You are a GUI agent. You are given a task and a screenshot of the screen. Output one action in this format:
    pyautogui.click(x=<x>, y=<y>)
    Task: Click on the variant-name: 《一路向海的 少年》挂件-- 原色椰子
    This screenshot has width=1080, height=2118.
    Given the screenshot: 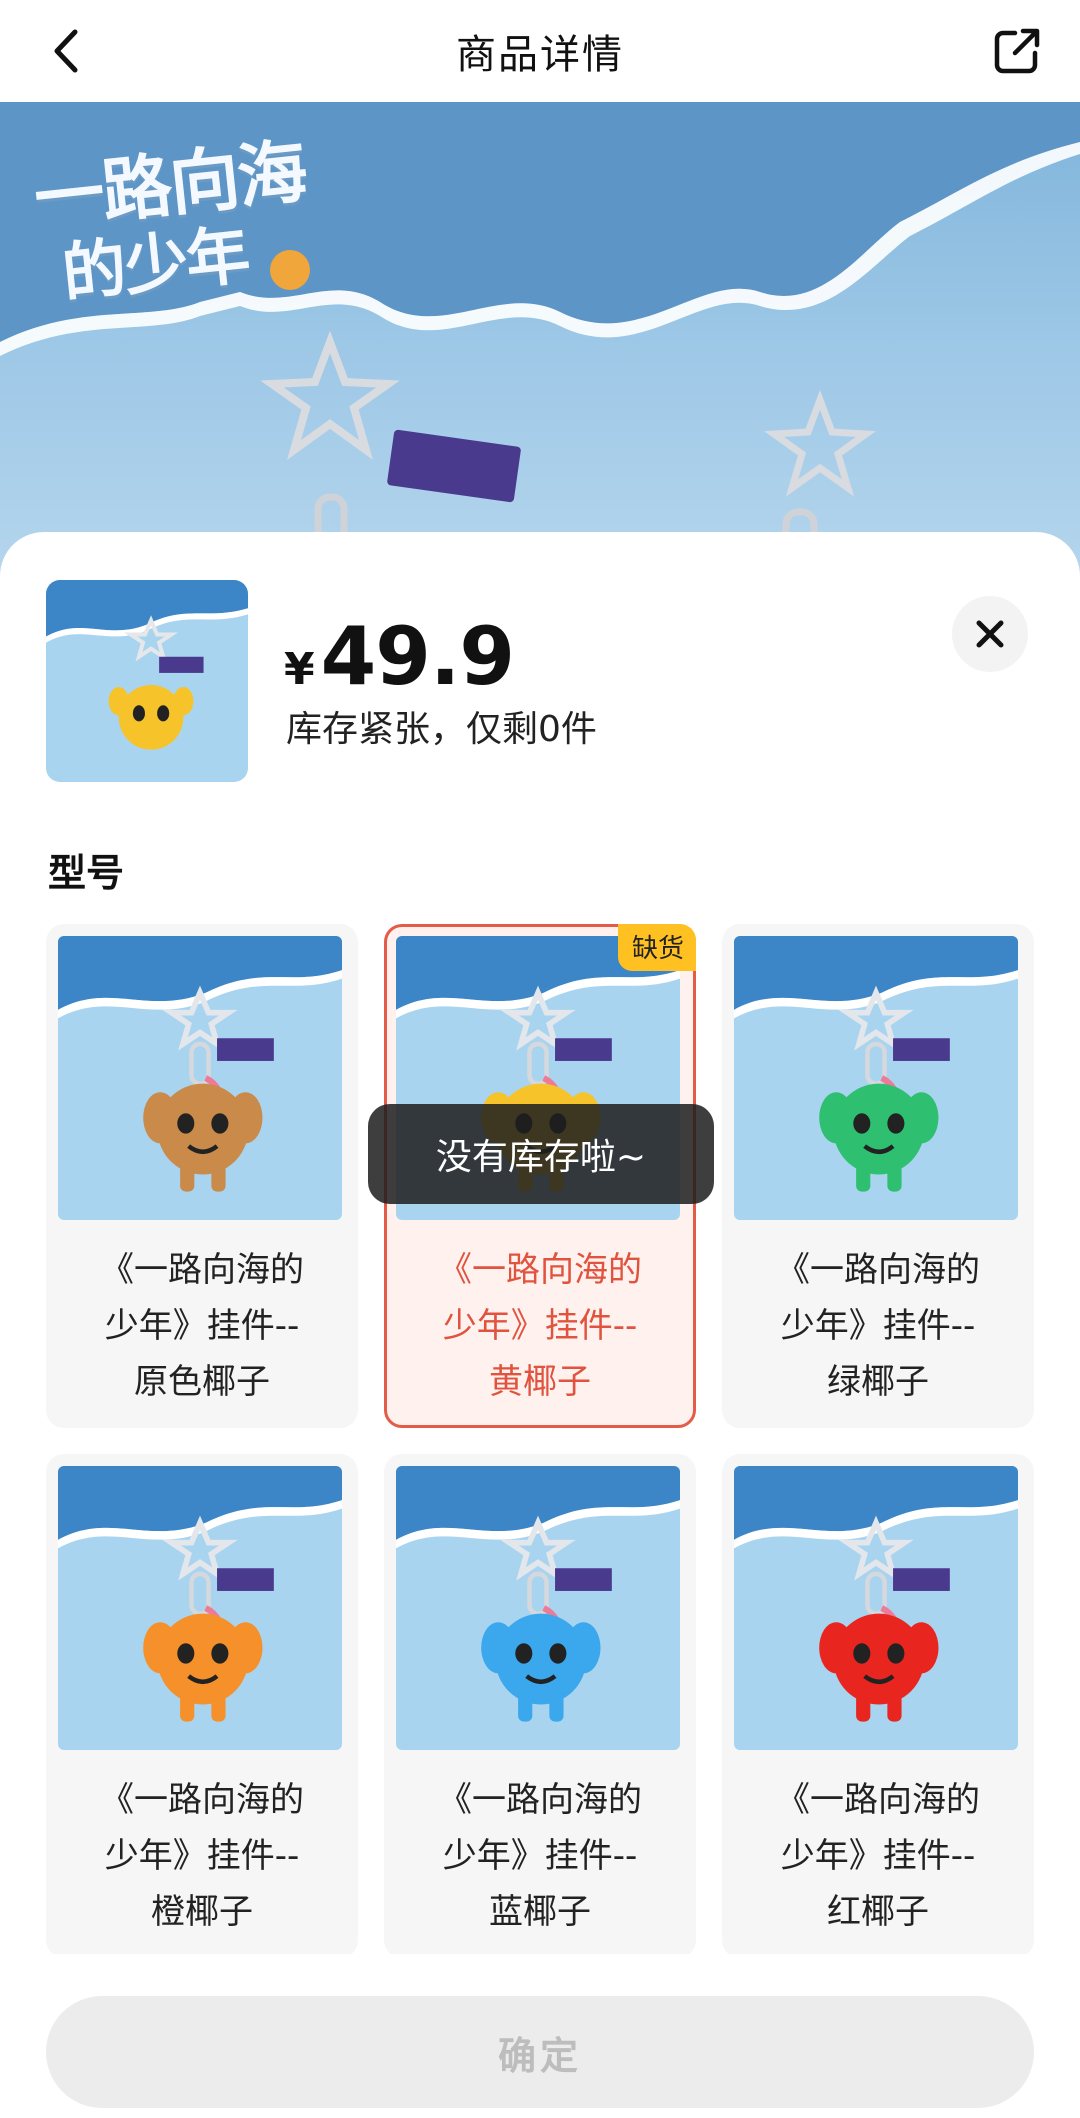 What is the action you would take?
    pyautogui.click(x=202, y=1326)
    